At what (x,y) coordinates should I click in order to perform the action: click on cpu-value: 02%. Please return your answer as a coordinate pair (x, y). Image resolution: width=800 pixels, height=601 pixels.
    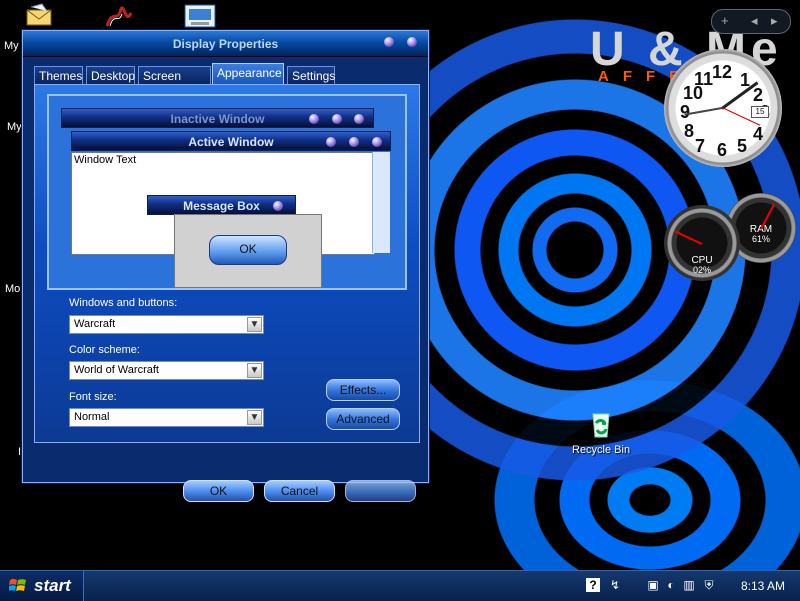
    Looking at the image, I should click on (701, 270).